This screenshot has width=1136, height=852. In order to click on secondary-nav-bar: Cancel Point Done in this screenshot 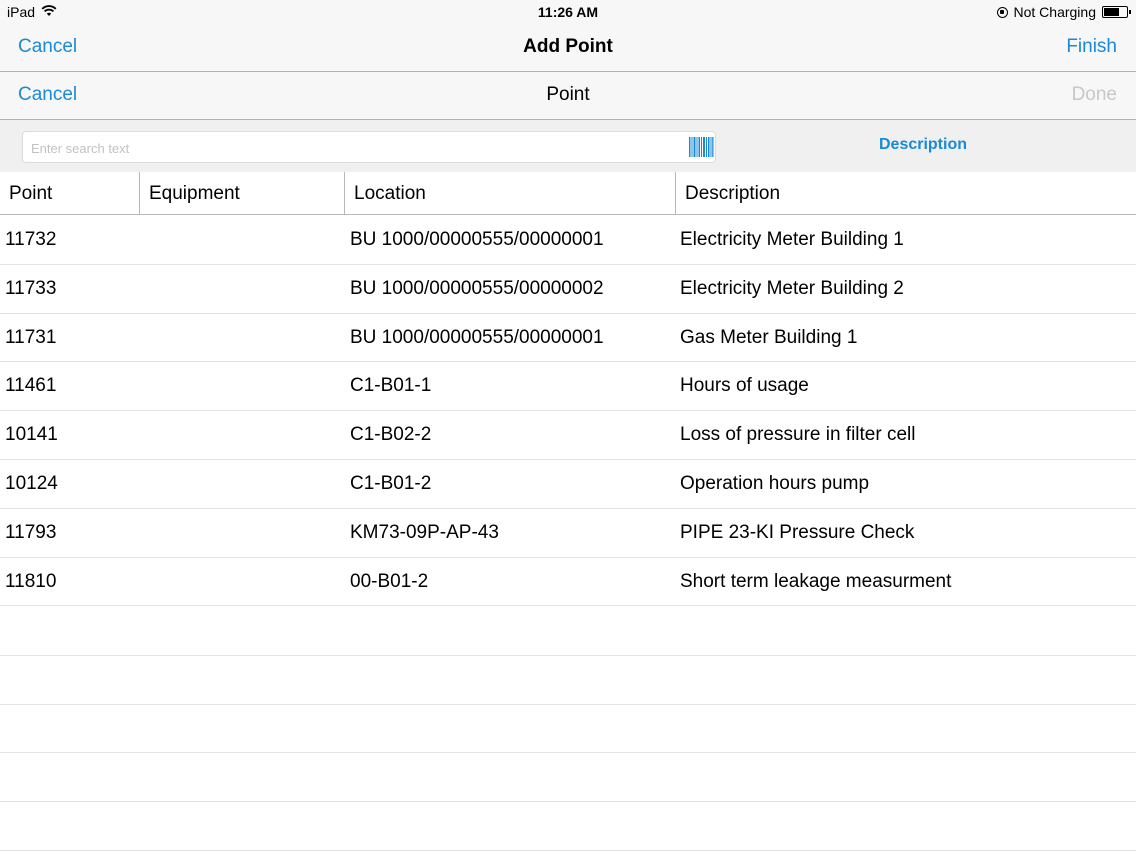, I will do `click(568, 96)`.